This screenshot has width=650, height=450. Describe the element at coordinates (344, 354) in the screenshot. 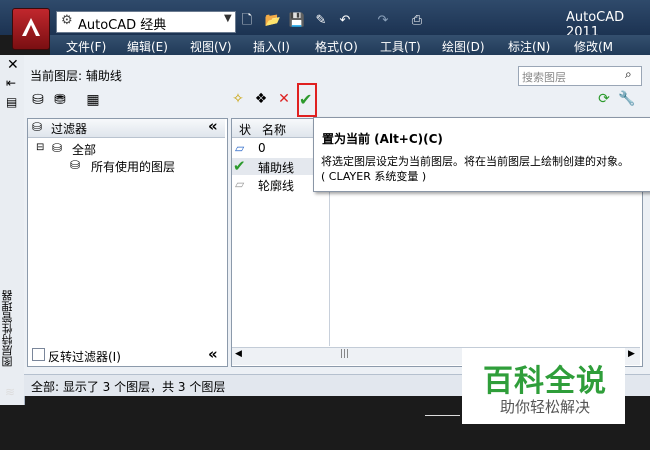

I see `scroll-thumb-grip: |||` at that location.